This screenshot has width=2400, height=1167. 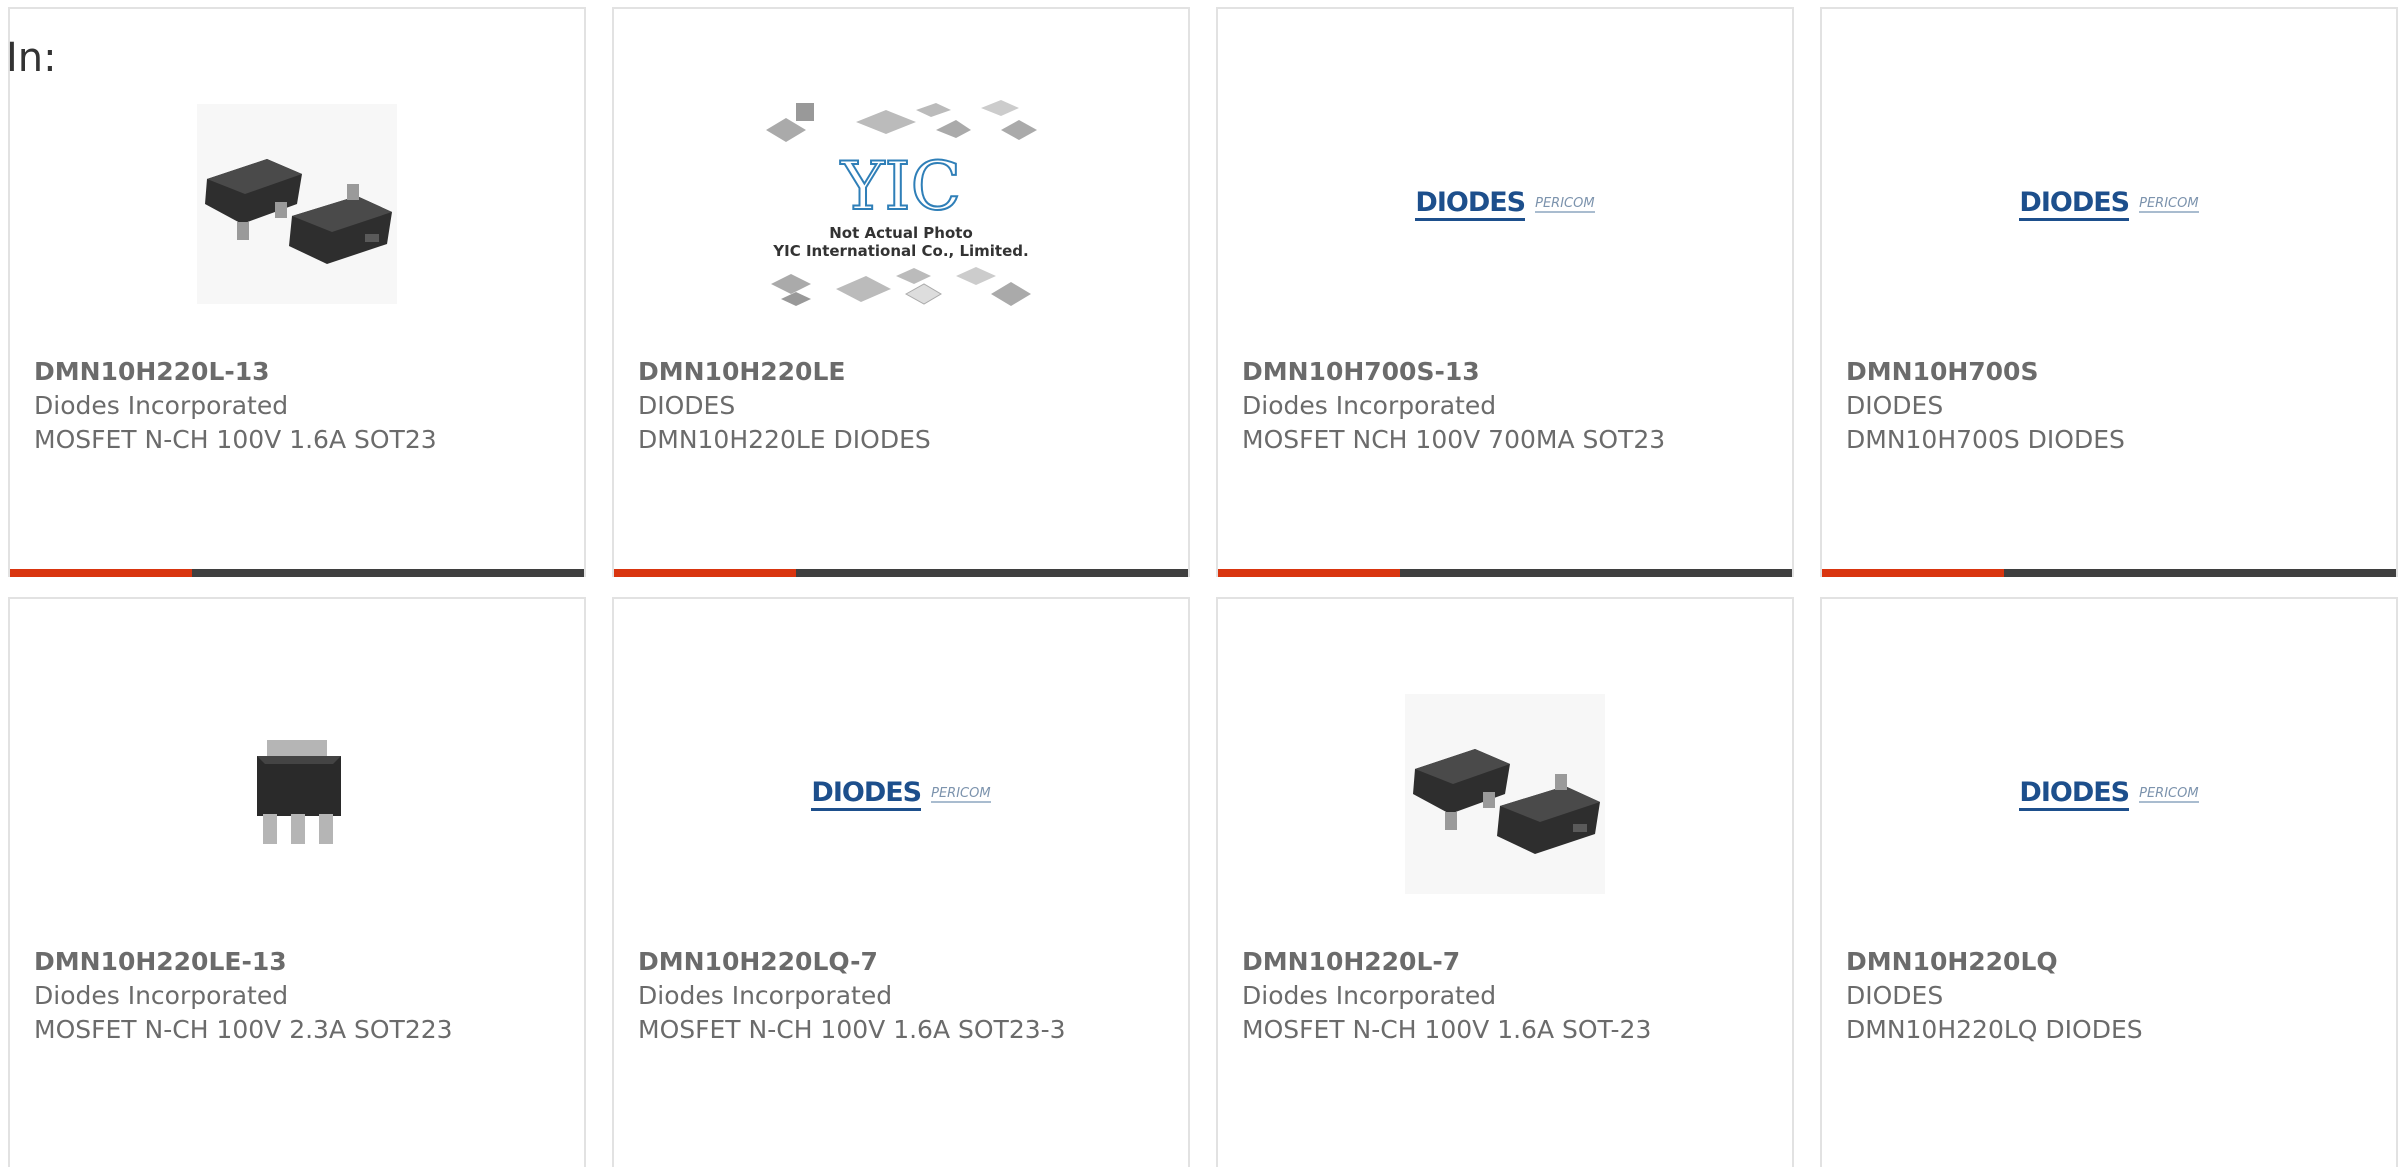 What do you see at coordinates (901, 250) in the screenshot?
I see `yic-caption-company: YIC International Co., Limited.` at bounding box center [901, 250].